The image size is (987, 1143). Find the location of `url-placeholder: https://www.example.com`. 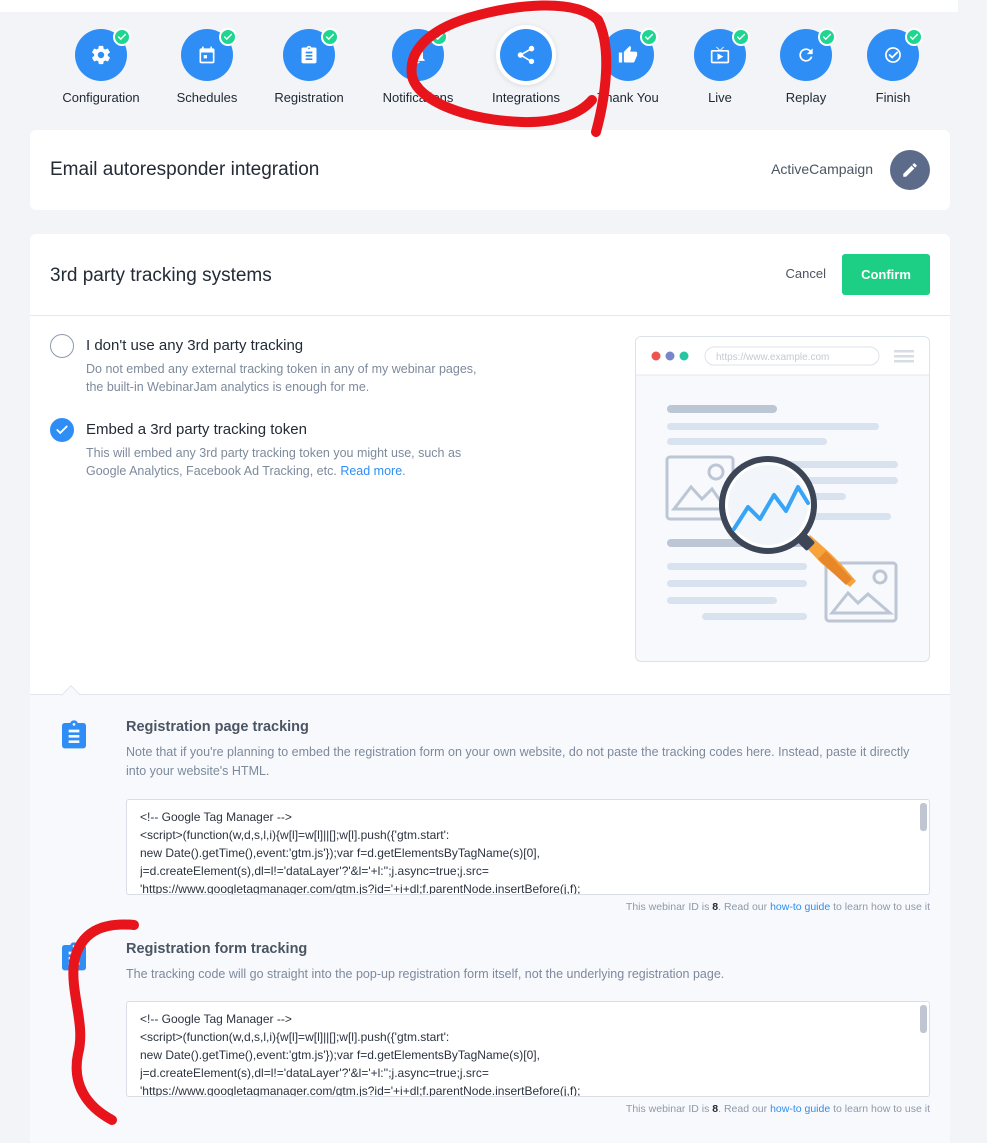

url-placeholder: https://www.example.com is located at coordinates (772, 357).